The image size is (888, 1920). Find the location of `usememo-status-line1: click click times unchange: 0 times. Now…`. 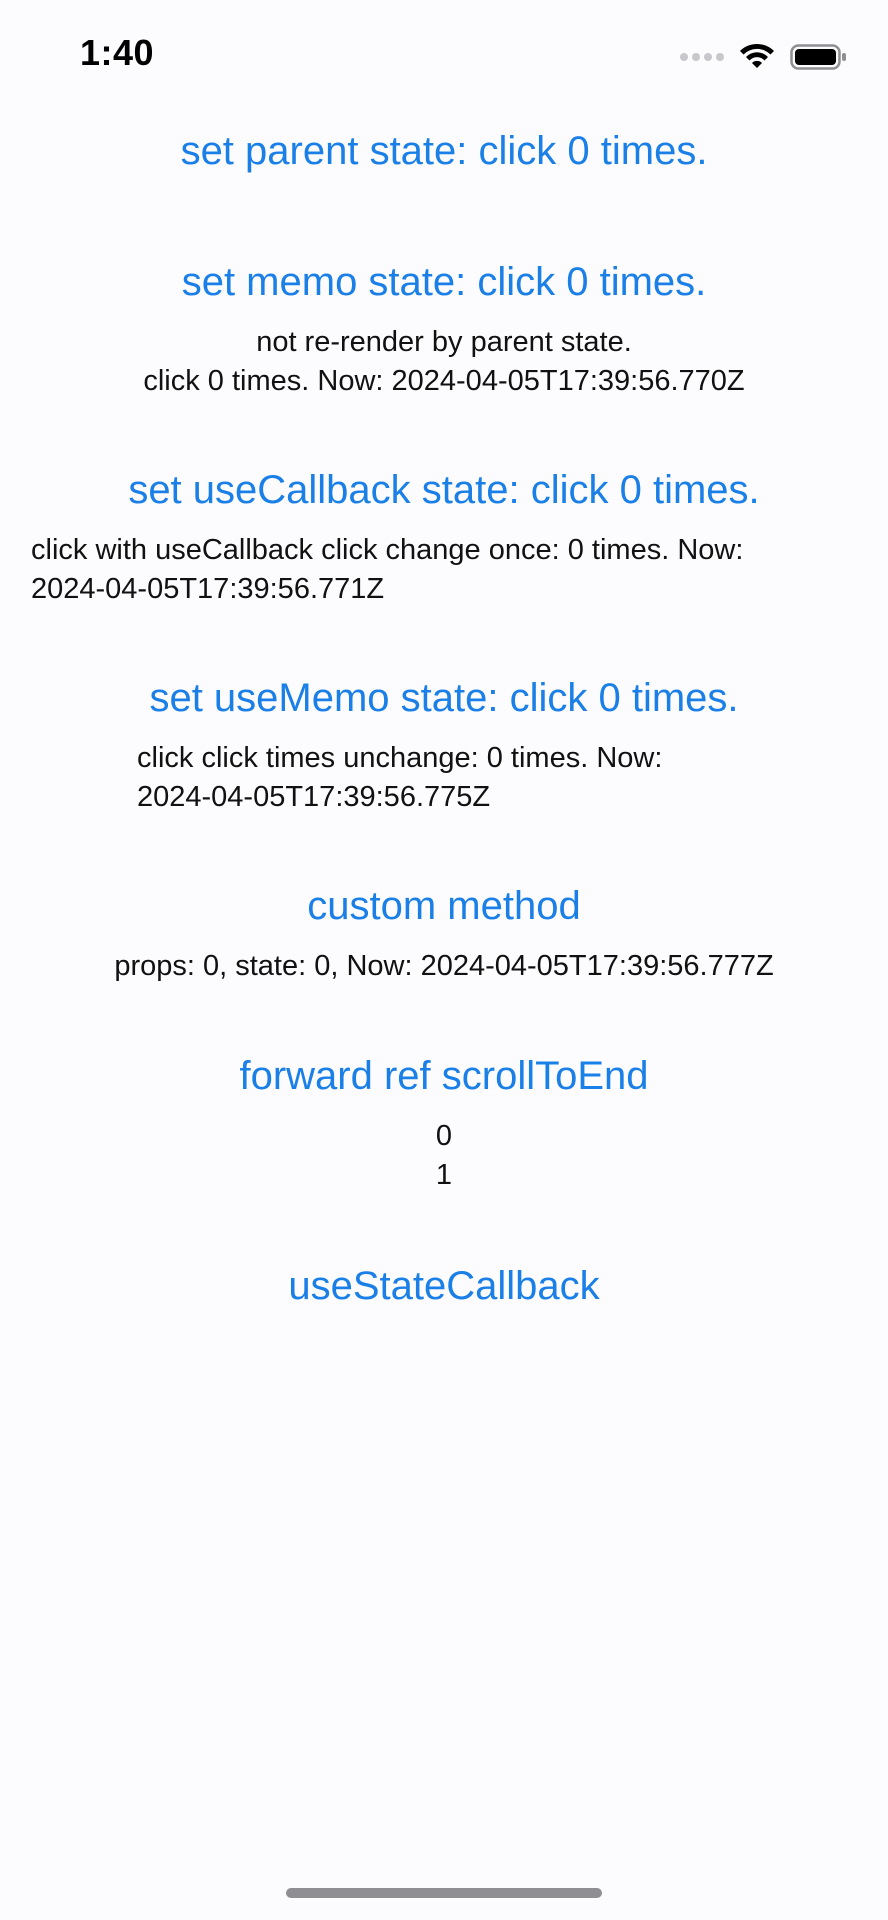

usememo-status-line1: click click times unchange: 0 times. Now… is located at coordinates (400, 758).